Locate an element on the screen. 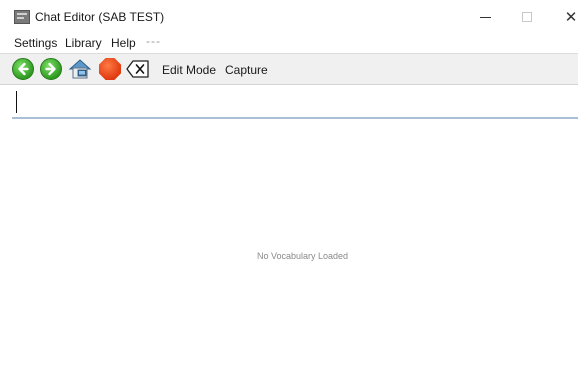 The width and height of the screenshot is (578, 392). menu-bar: Settings Library Help --- is located at coordinates (289, 43).